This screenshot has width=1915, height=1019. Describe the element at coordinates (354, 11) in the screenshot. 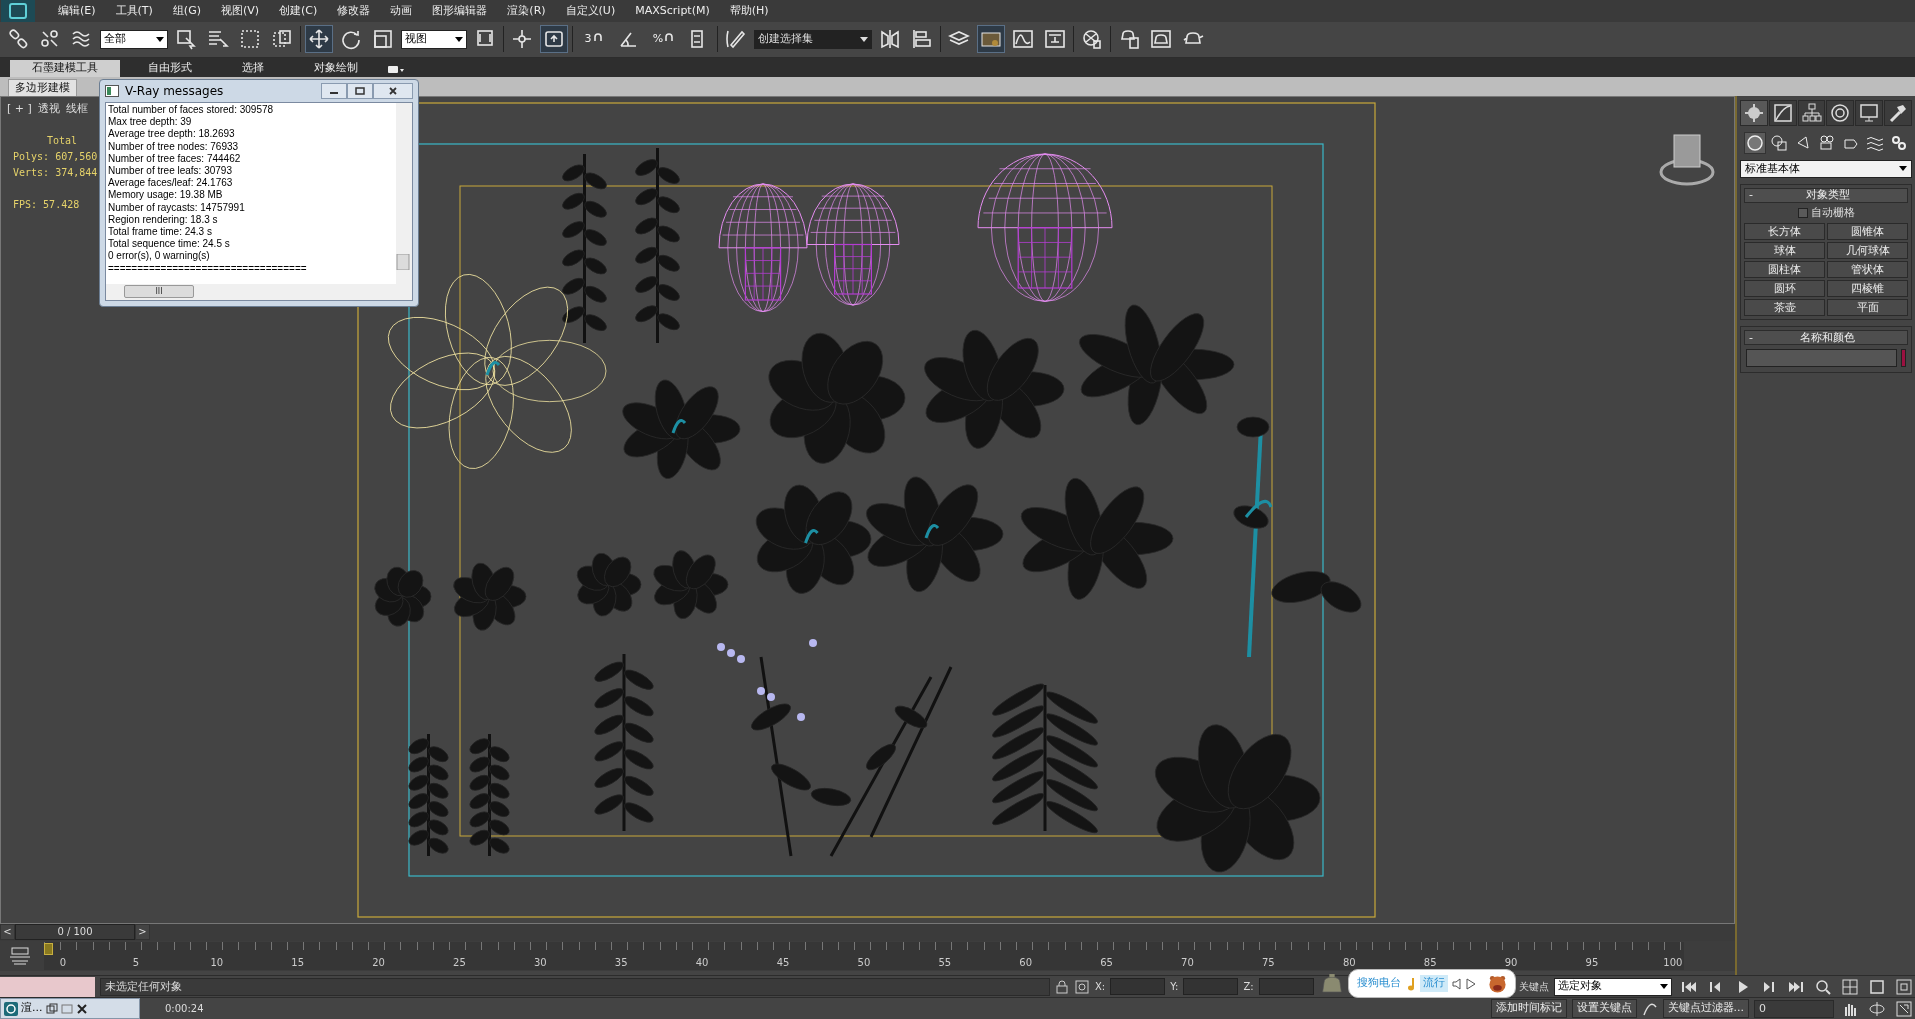

I see `menu-item: 修改器` at that location.